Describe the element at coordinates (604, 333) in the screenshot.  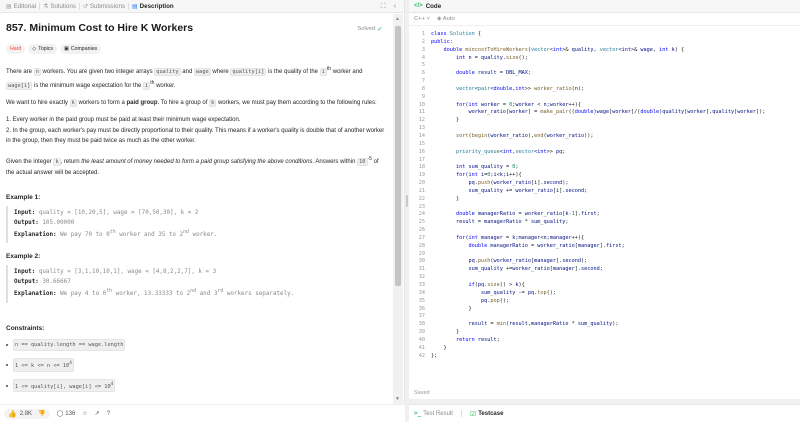
I see `code-line: 39 }` at that location.